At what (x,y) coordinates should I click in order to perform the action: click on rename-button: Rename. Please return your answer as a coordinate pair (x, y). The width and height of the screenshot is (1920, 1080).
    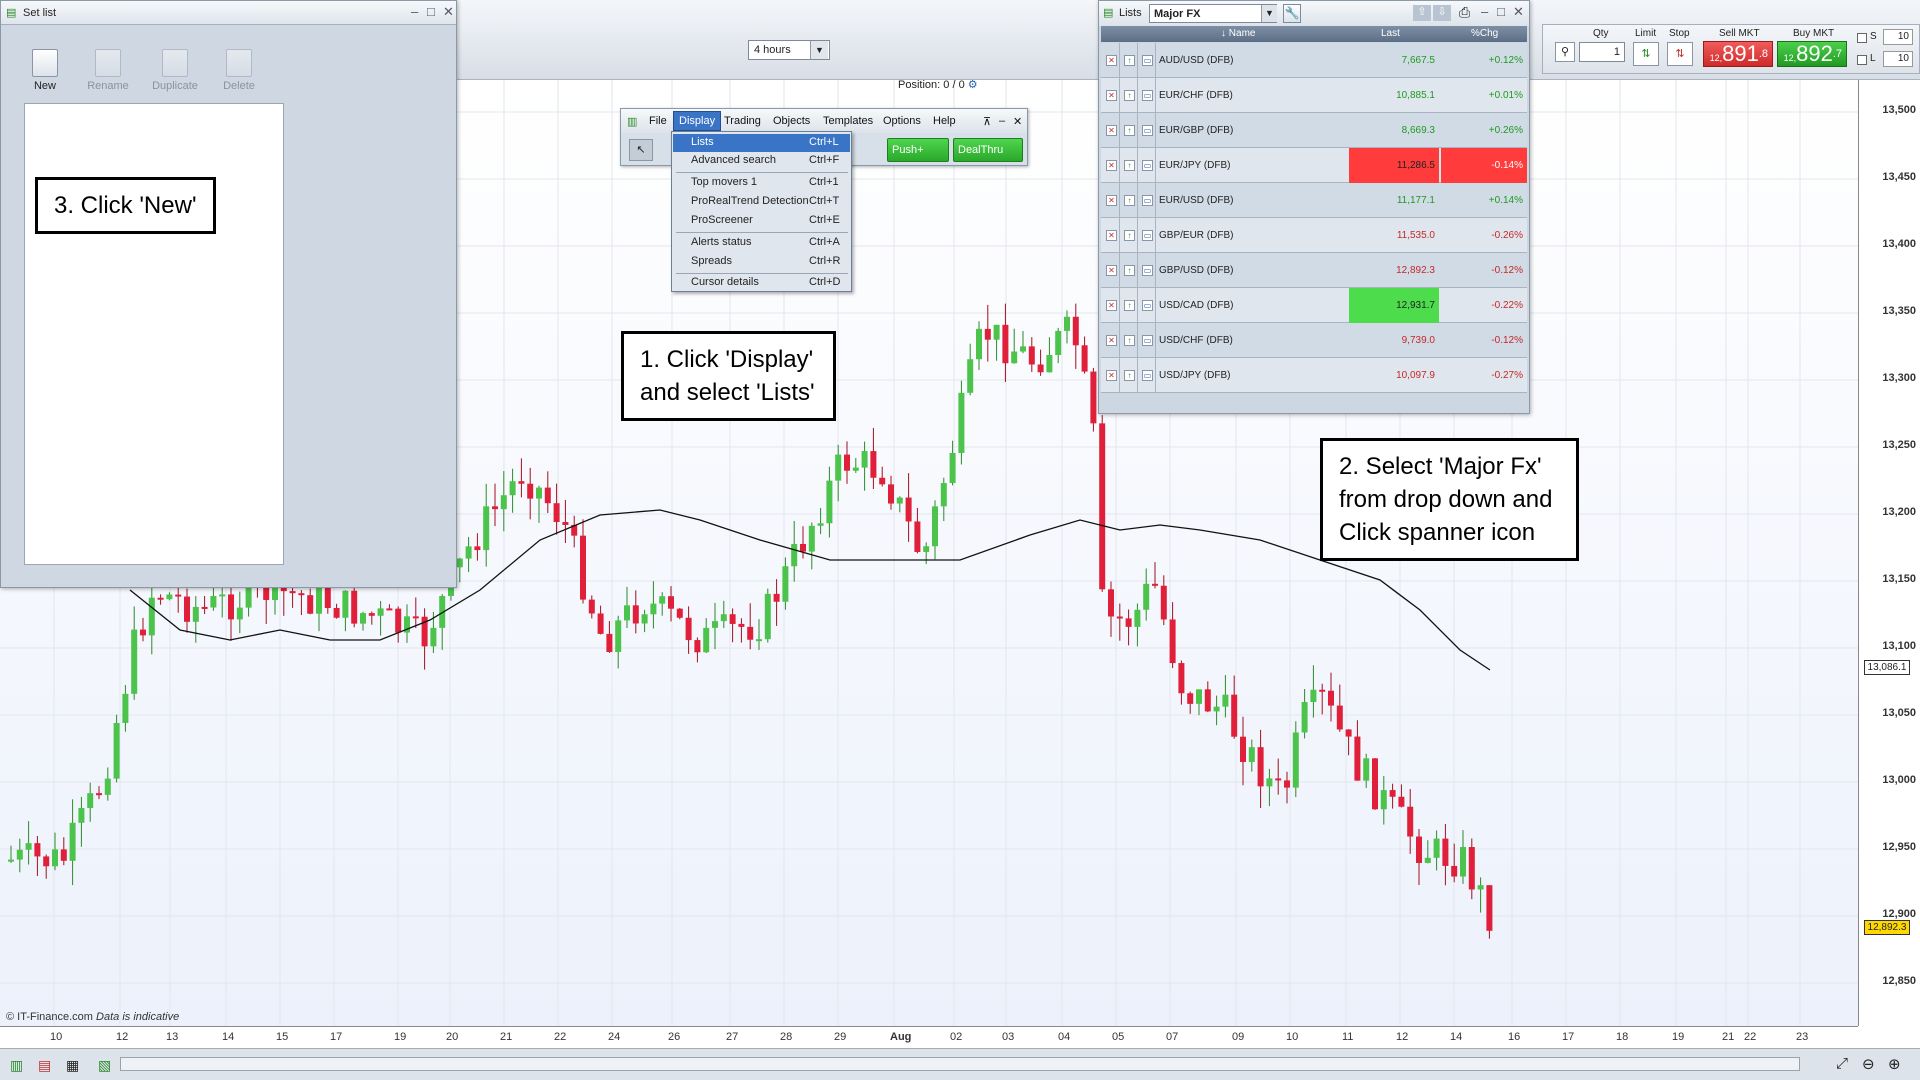
    Looking at the image, I should click on (108, 70).